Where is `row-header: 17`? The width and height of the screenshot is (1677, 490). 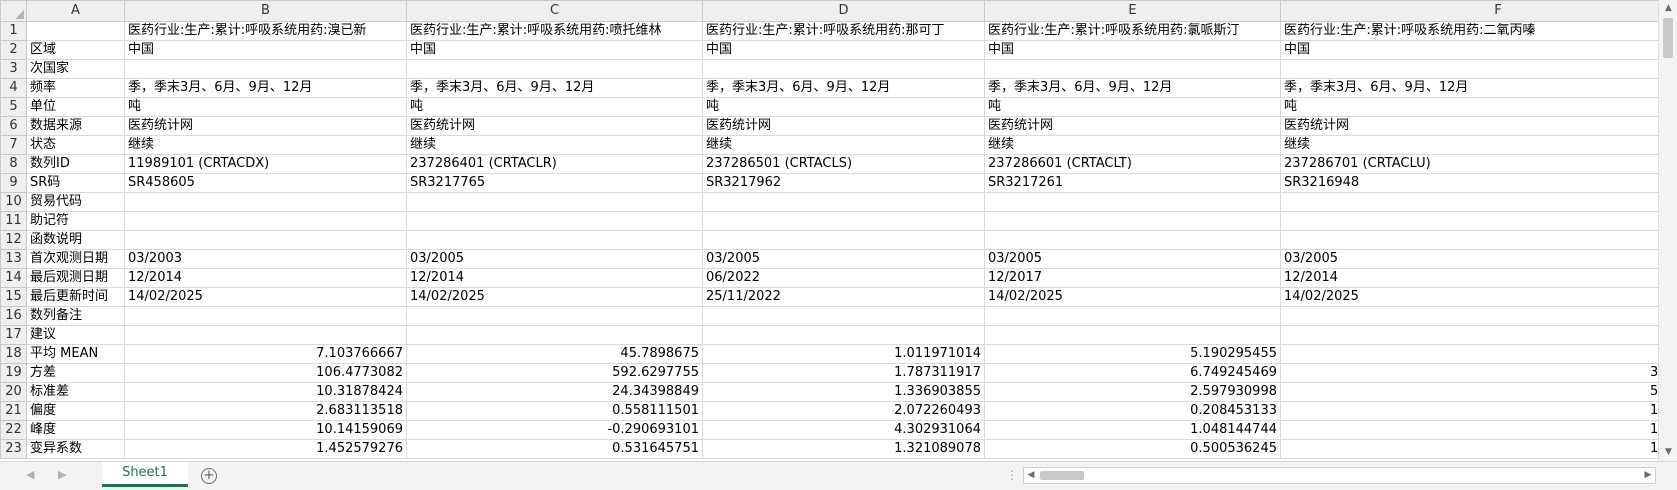
row-header: 17 is located at coordinates (13, 335).